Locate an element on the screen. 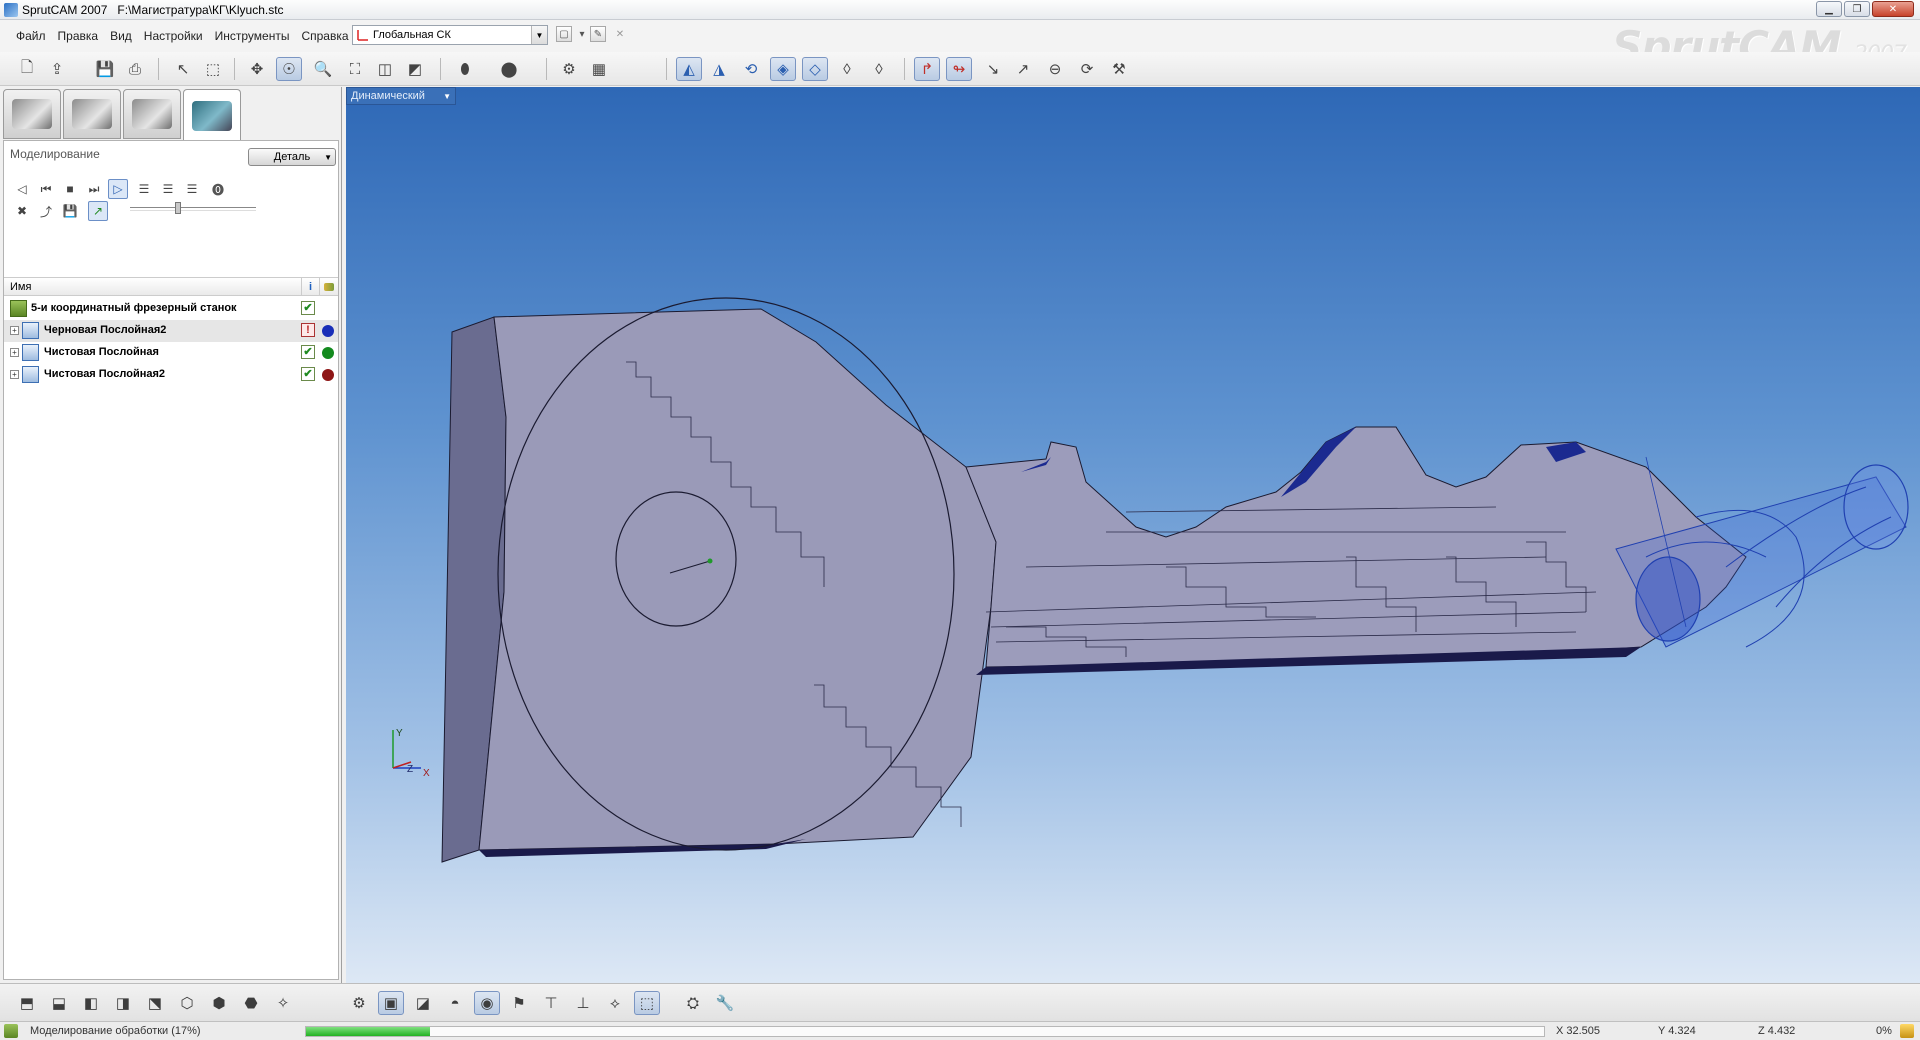  operation-icon: ↱ is located at coordinates (927, 69).